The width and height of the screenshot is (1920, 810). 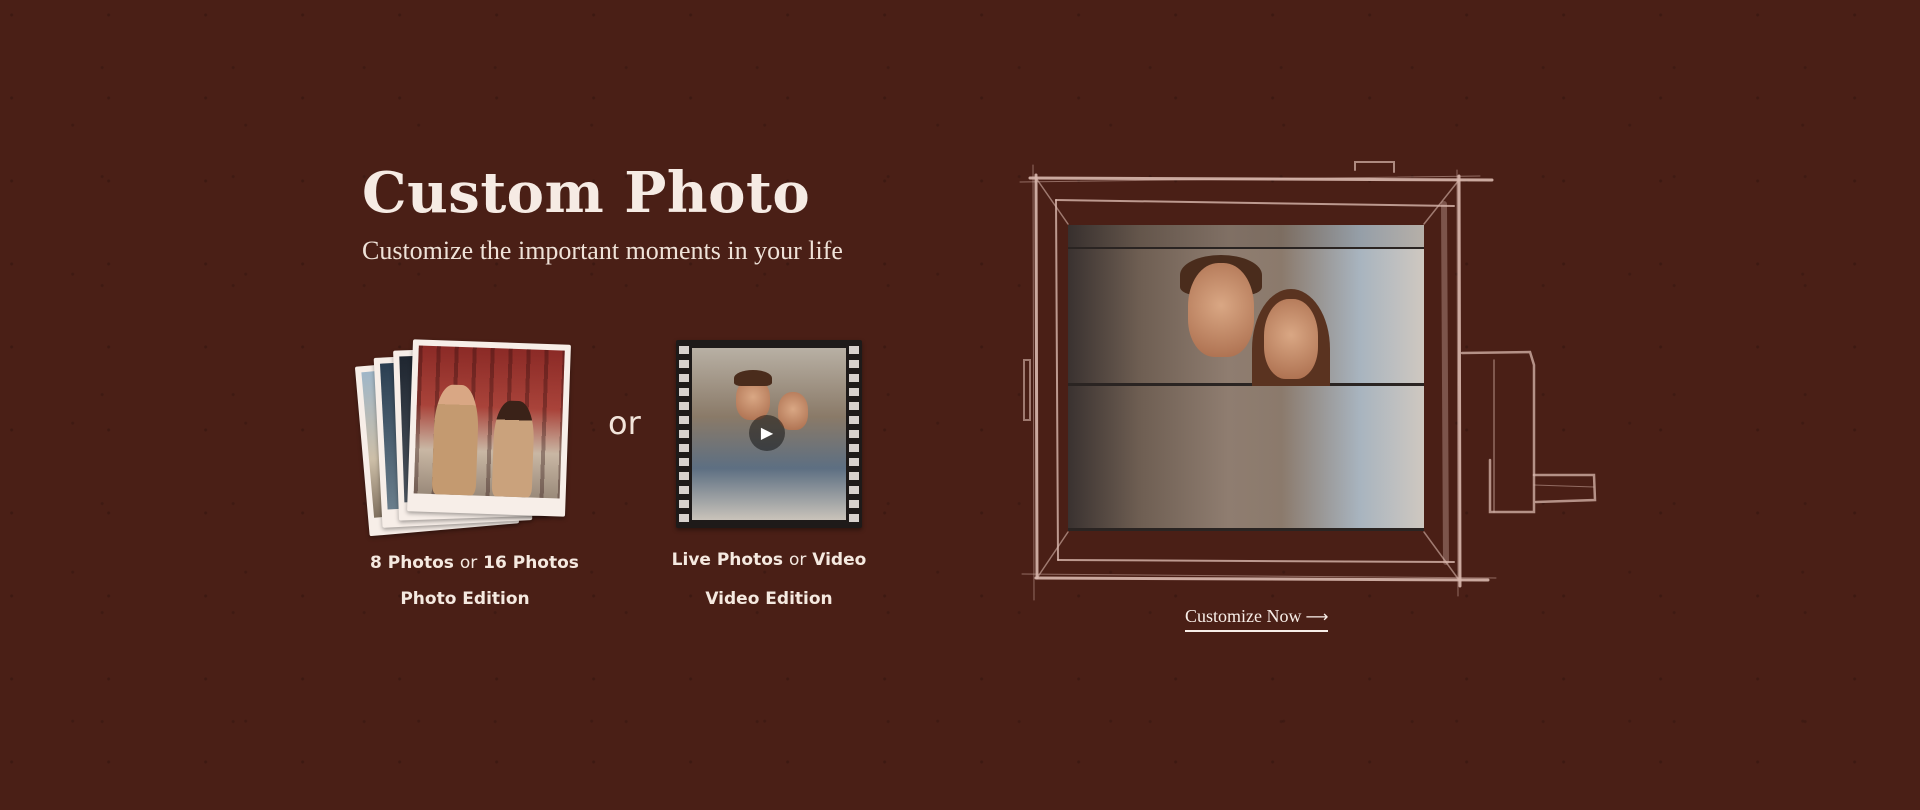 I want to click on photo-edition-label: Photo Edition, so click(x=465, y=599).